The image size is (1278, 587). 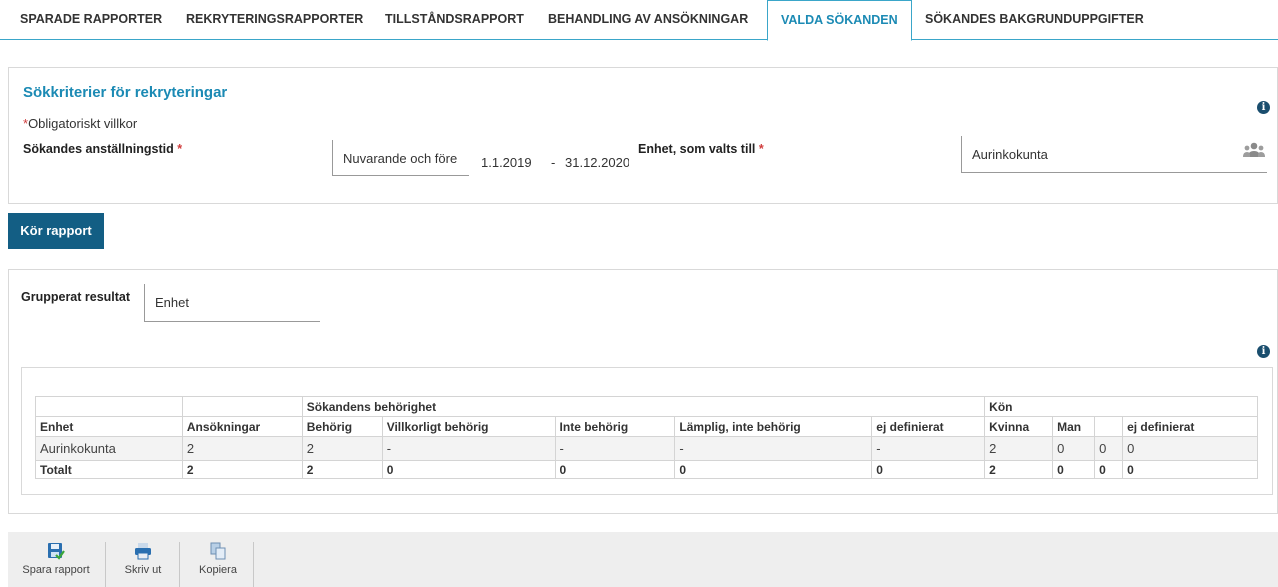 I want to click on save-report-button: Spara rapport, so click(x=56, y=559).